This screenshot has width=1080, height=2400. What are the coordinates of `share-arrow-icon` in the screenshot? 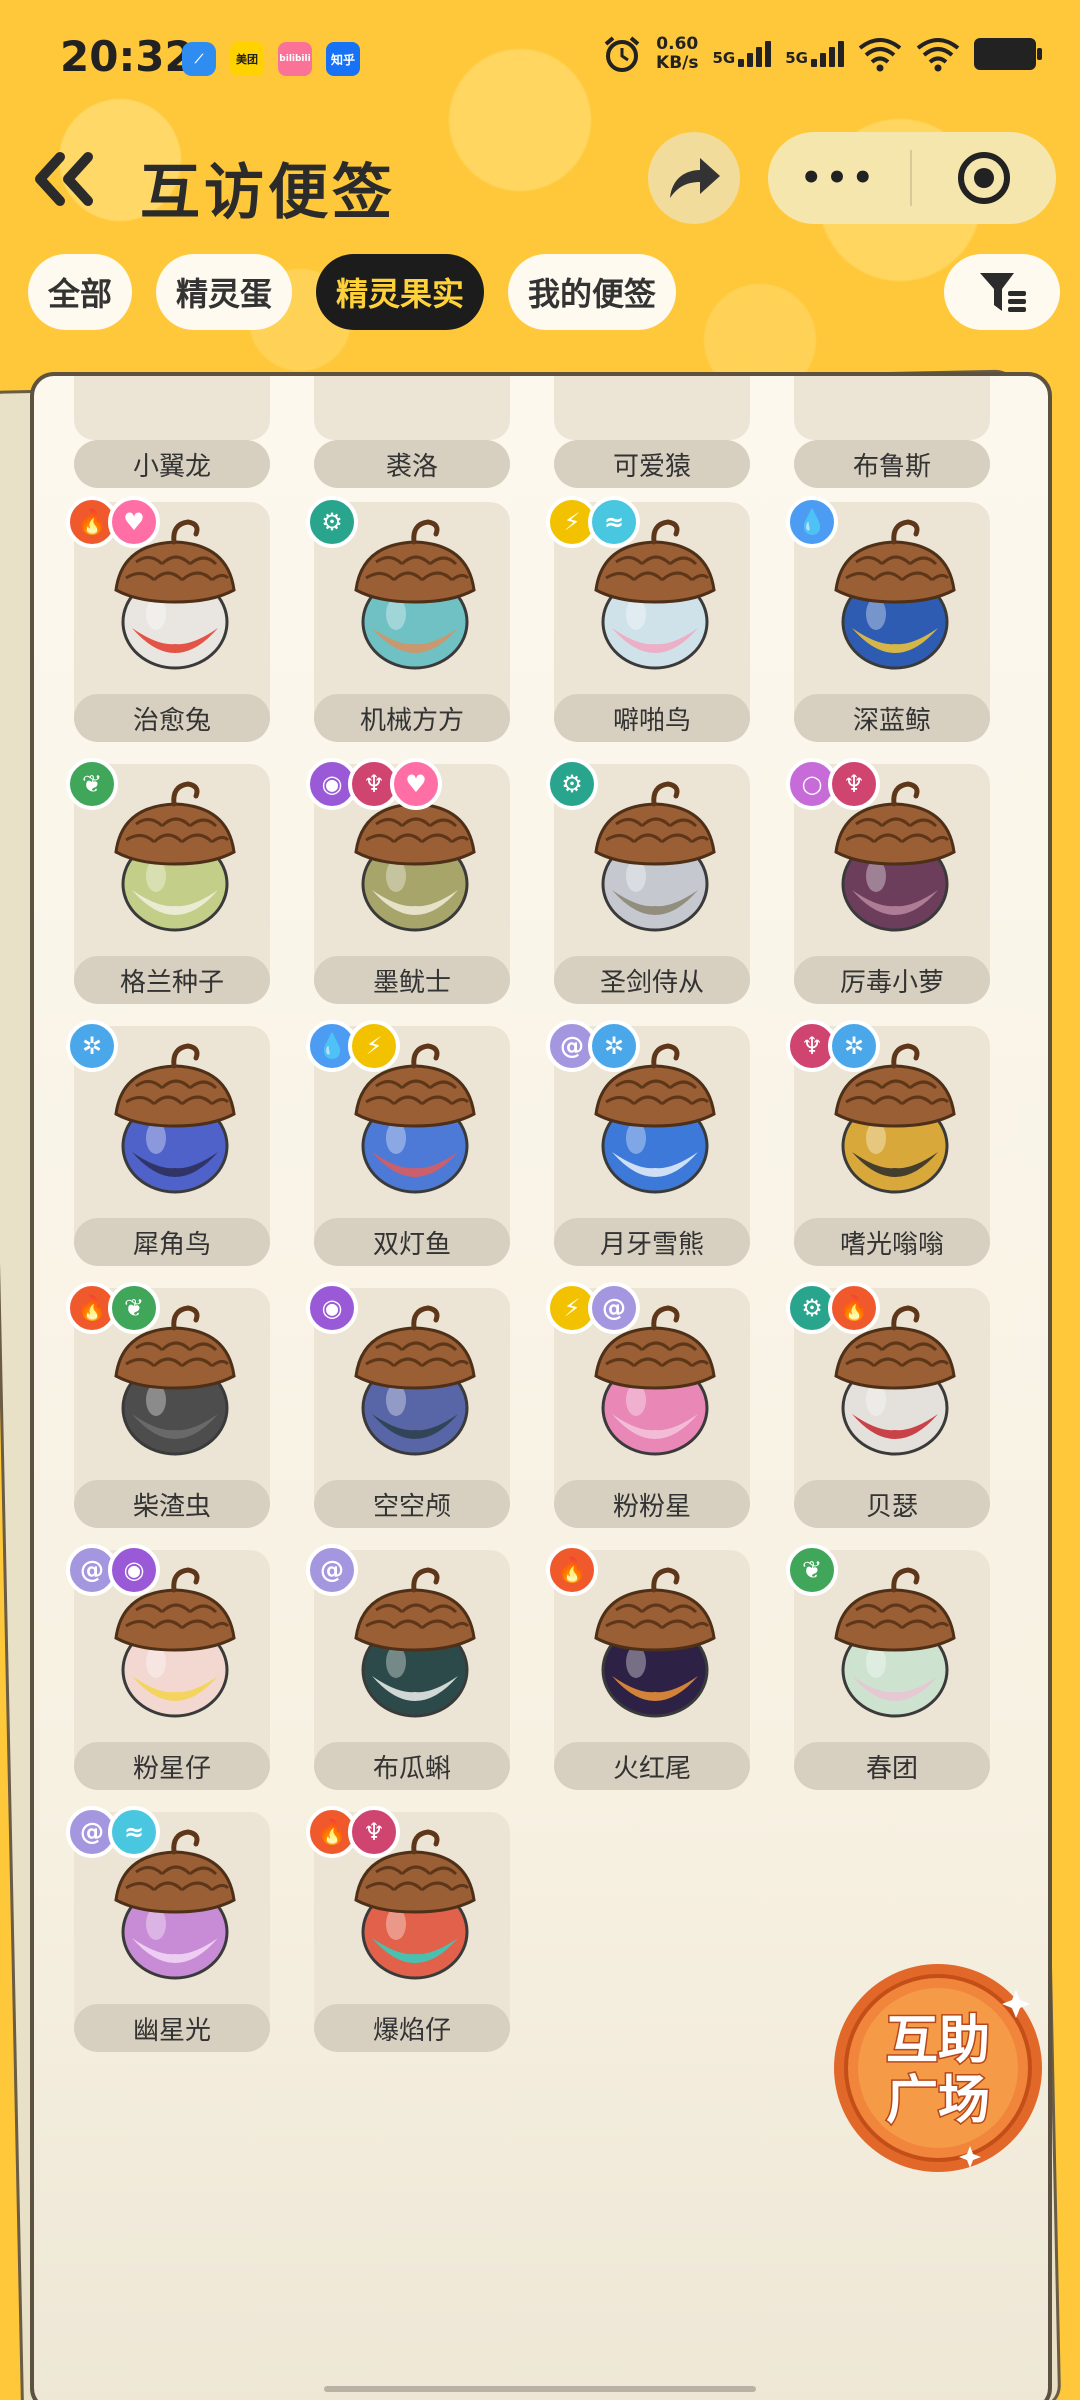 It's located at (695, 178).